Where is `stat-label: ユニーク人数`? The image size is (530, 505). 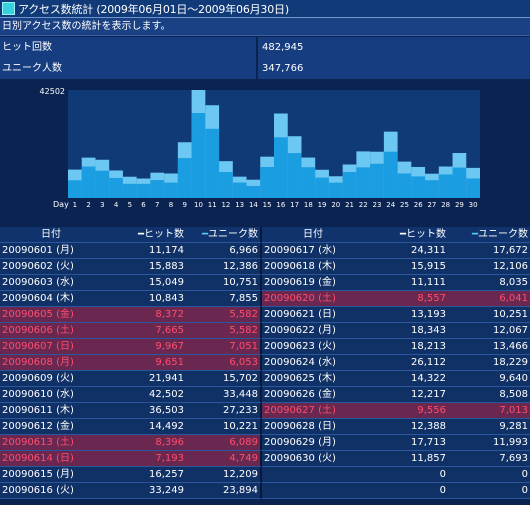 stat-label: ユニーク人数 is located at coordinates (129, 68).